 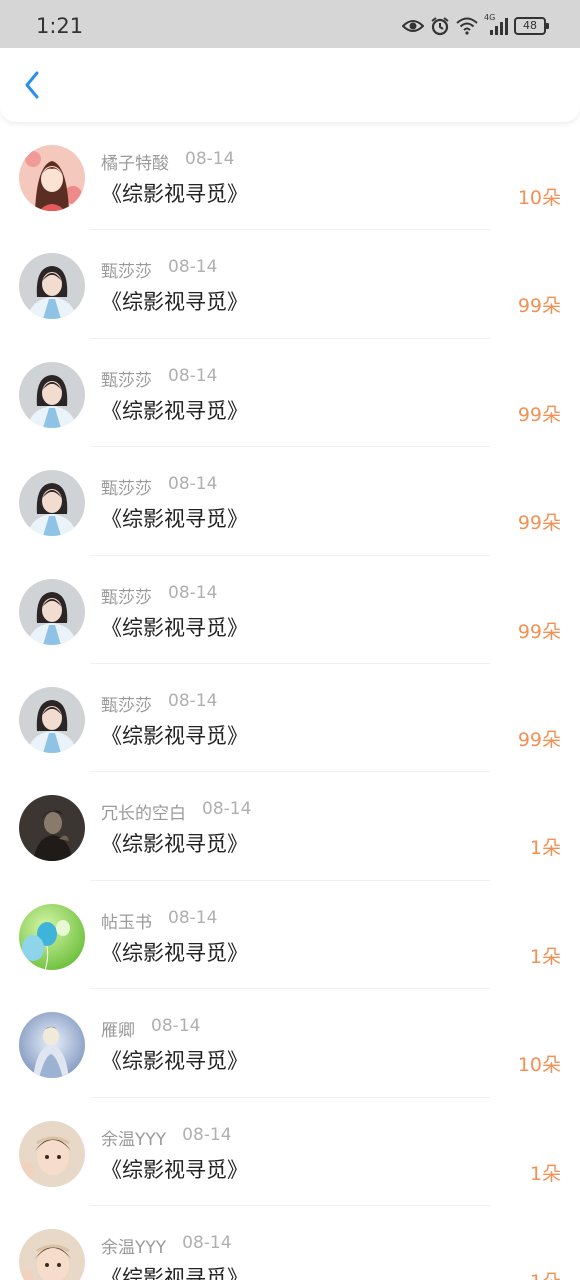 I want to click on user-name: 橘子特酸, so click(x=135, y=164).